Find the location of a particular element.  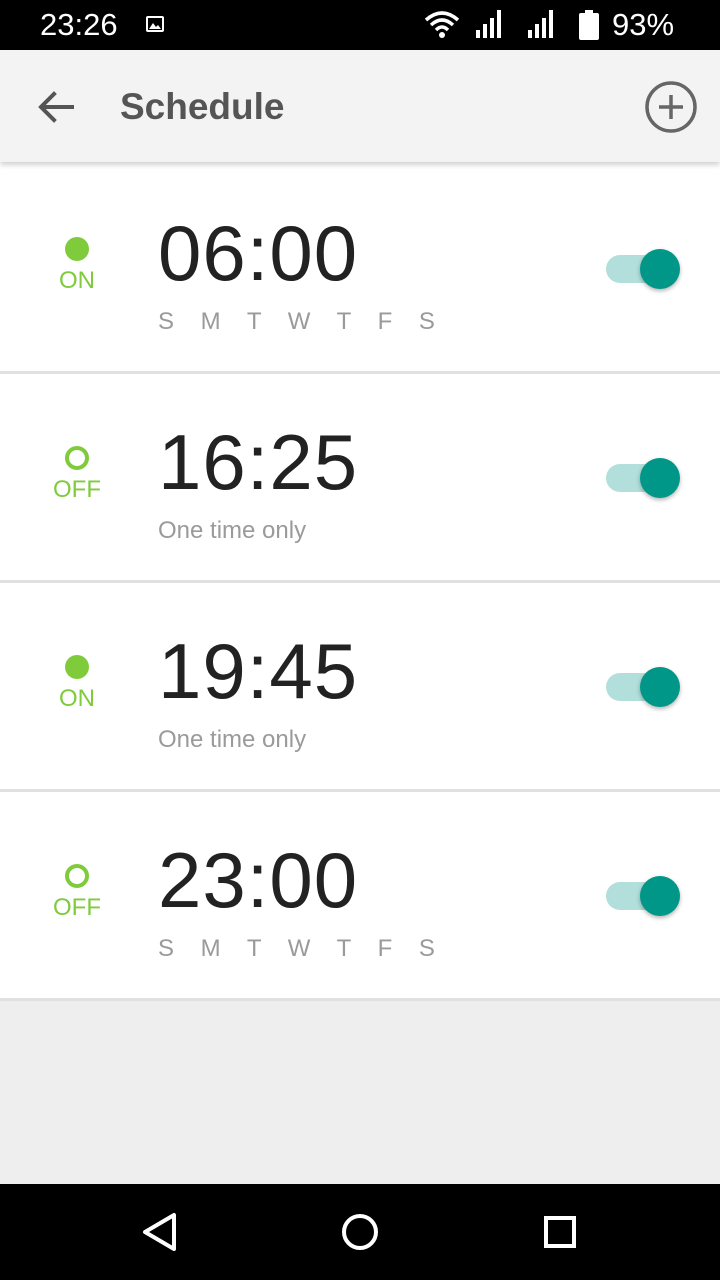

add-schedule-button is located at coordinates (671, 107).